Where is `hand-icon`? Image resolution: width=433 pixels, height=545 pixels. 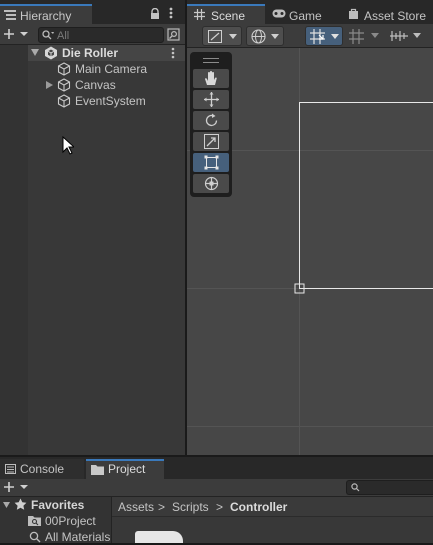
hand-icon is located at coordinates (211, 78).